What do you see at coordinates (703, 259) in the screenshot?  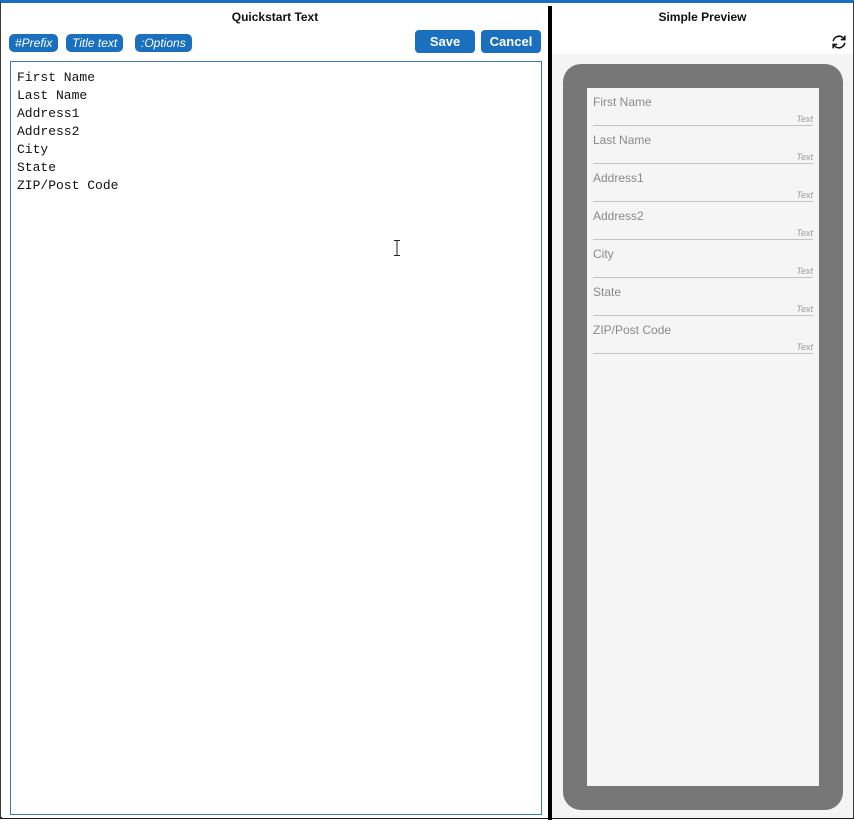 I see `preview-field-city: City Text` at bounding box center [703, 259].